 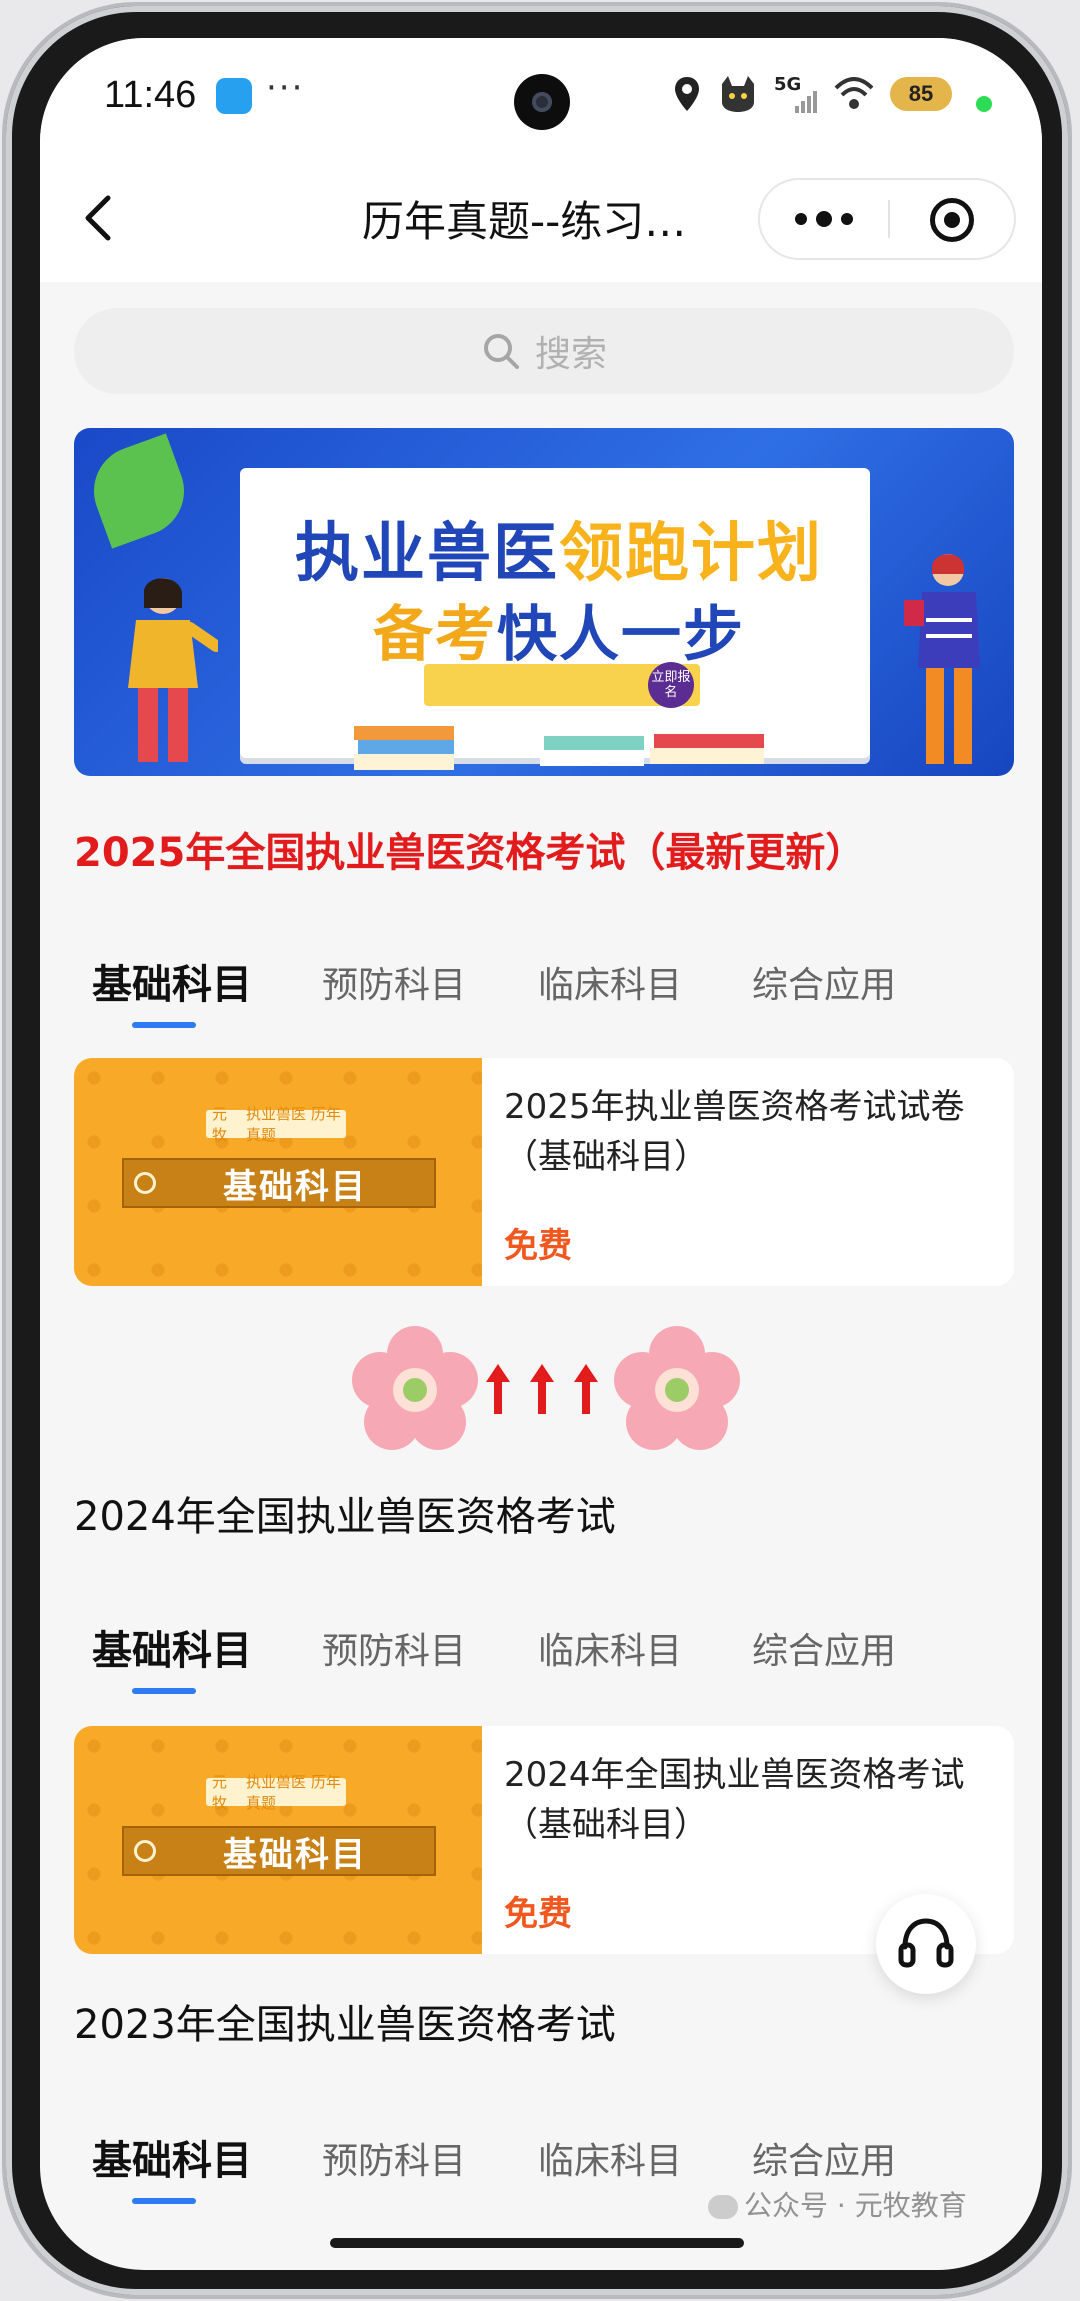 What do you see at coordinates (734, 1800) in the screenshot?
I see `card-title: 2024年全国执业兽医资格考试（基础科目）` at bounding box center [734, 1800].